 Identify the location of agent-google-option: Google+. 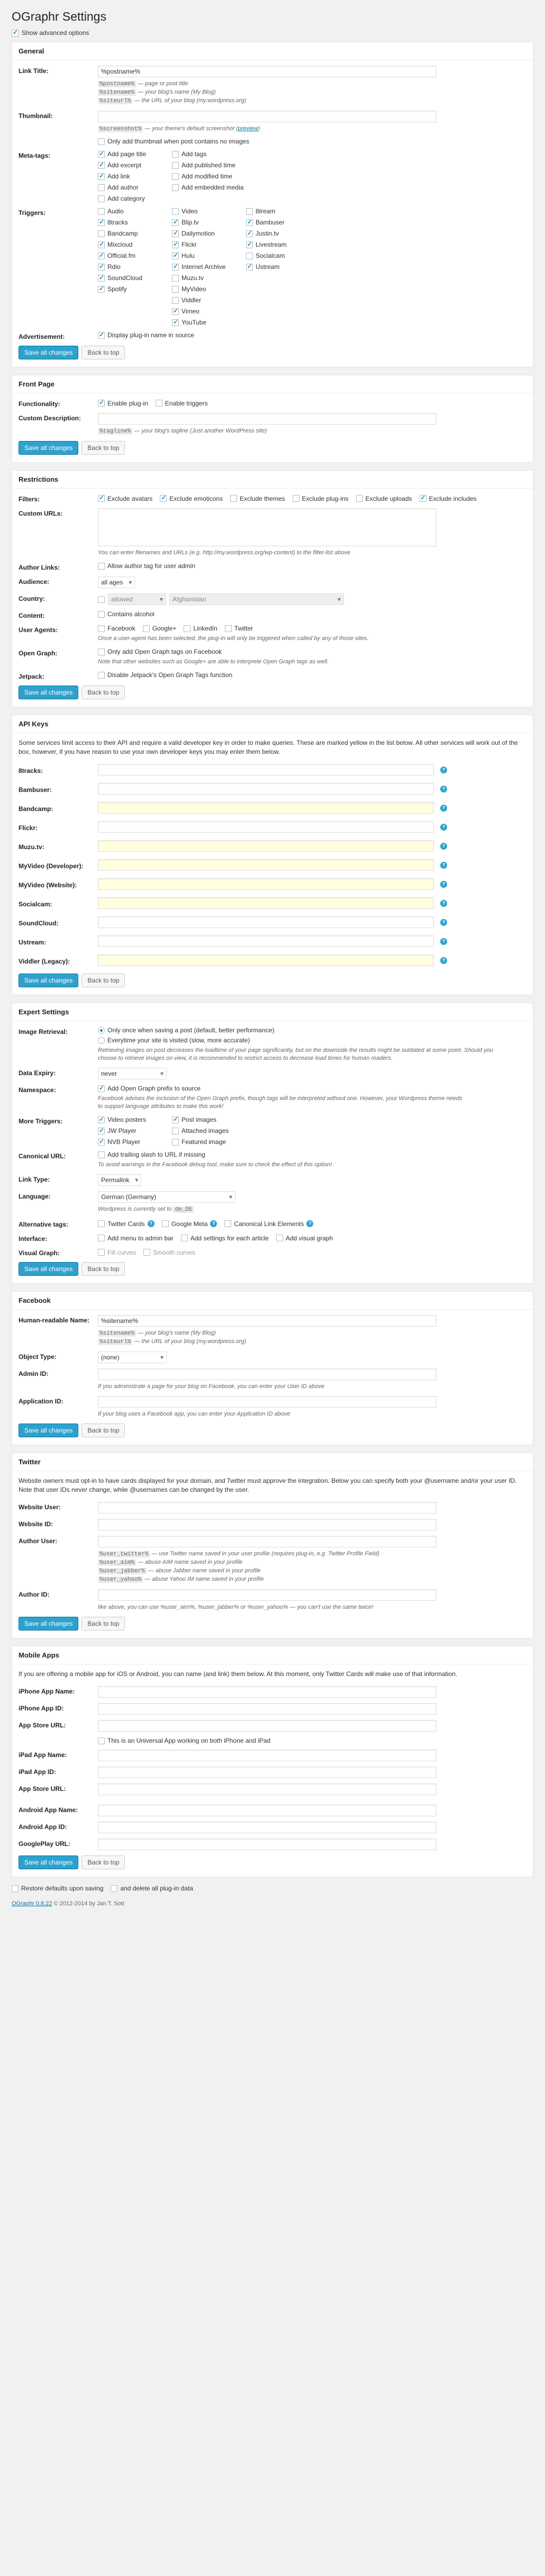
(159, 628).